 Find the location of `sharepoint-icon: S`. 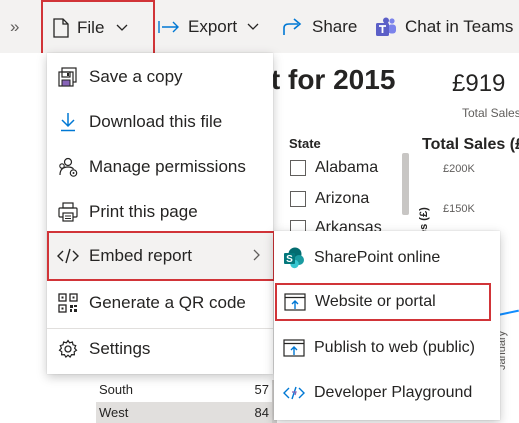

sharepoint-icon: S is located at coordinates (294, 258).